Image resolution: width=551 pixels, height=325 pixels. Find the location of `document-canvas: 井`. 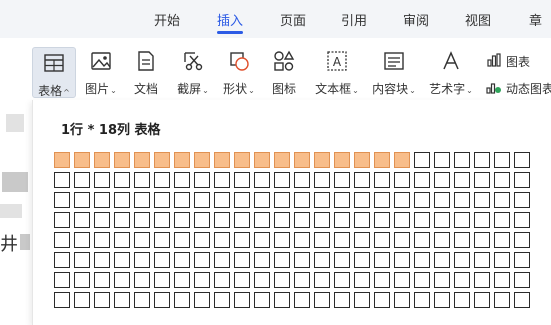

document-canvas: 井 is located at coordinates (16, 212).